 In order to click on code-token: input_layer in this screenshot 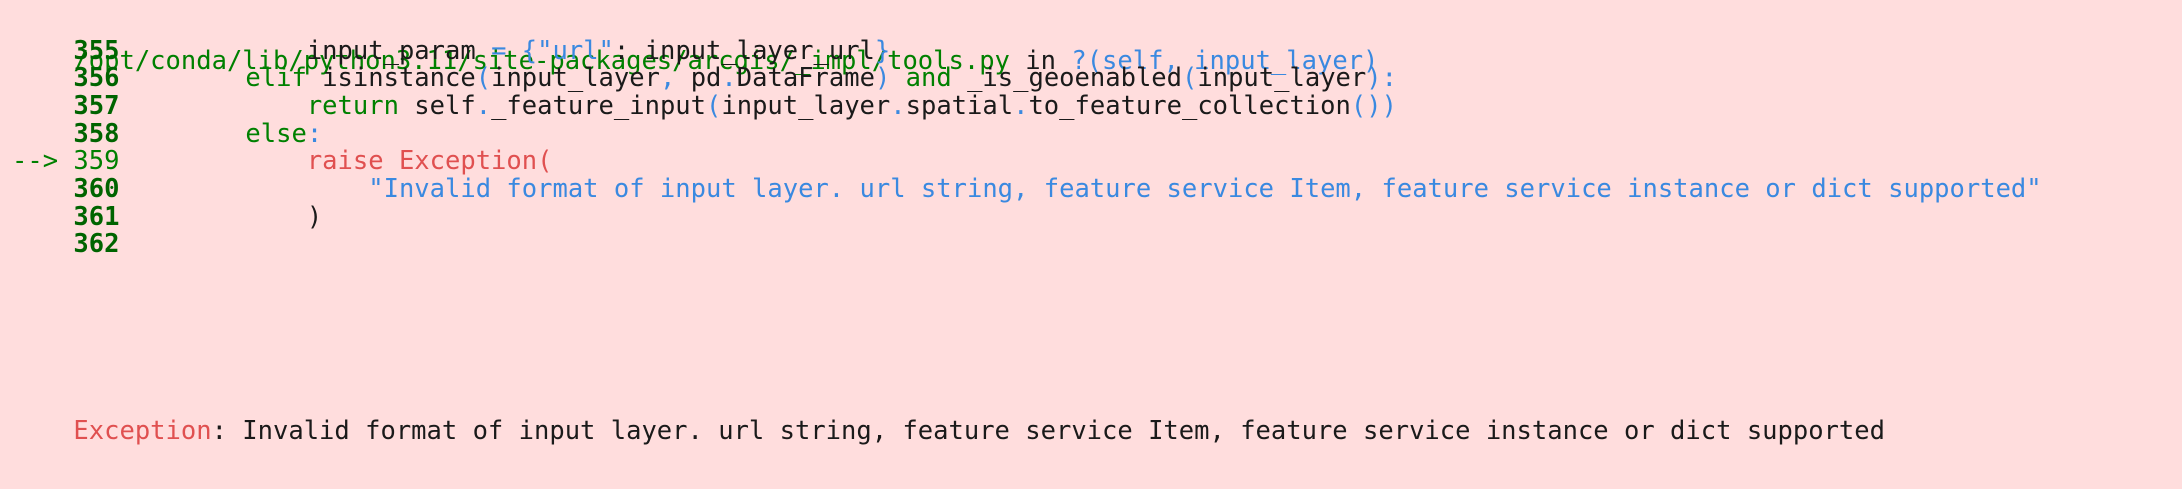, I will do `click(806, 105)`.